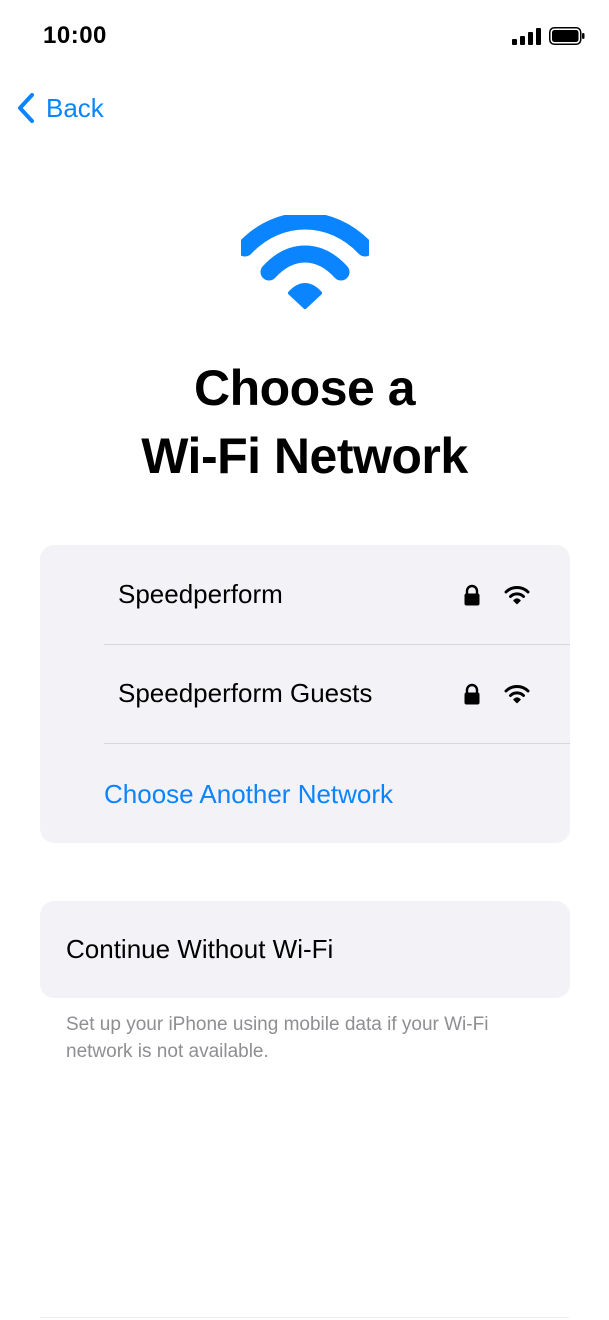 The height and width of the screenshot is (1320, 609). What do you see at coordinates (245, 693) in the screenshot?
I see `network-name: Speedperform Guests` at bounding box center [245, 693].